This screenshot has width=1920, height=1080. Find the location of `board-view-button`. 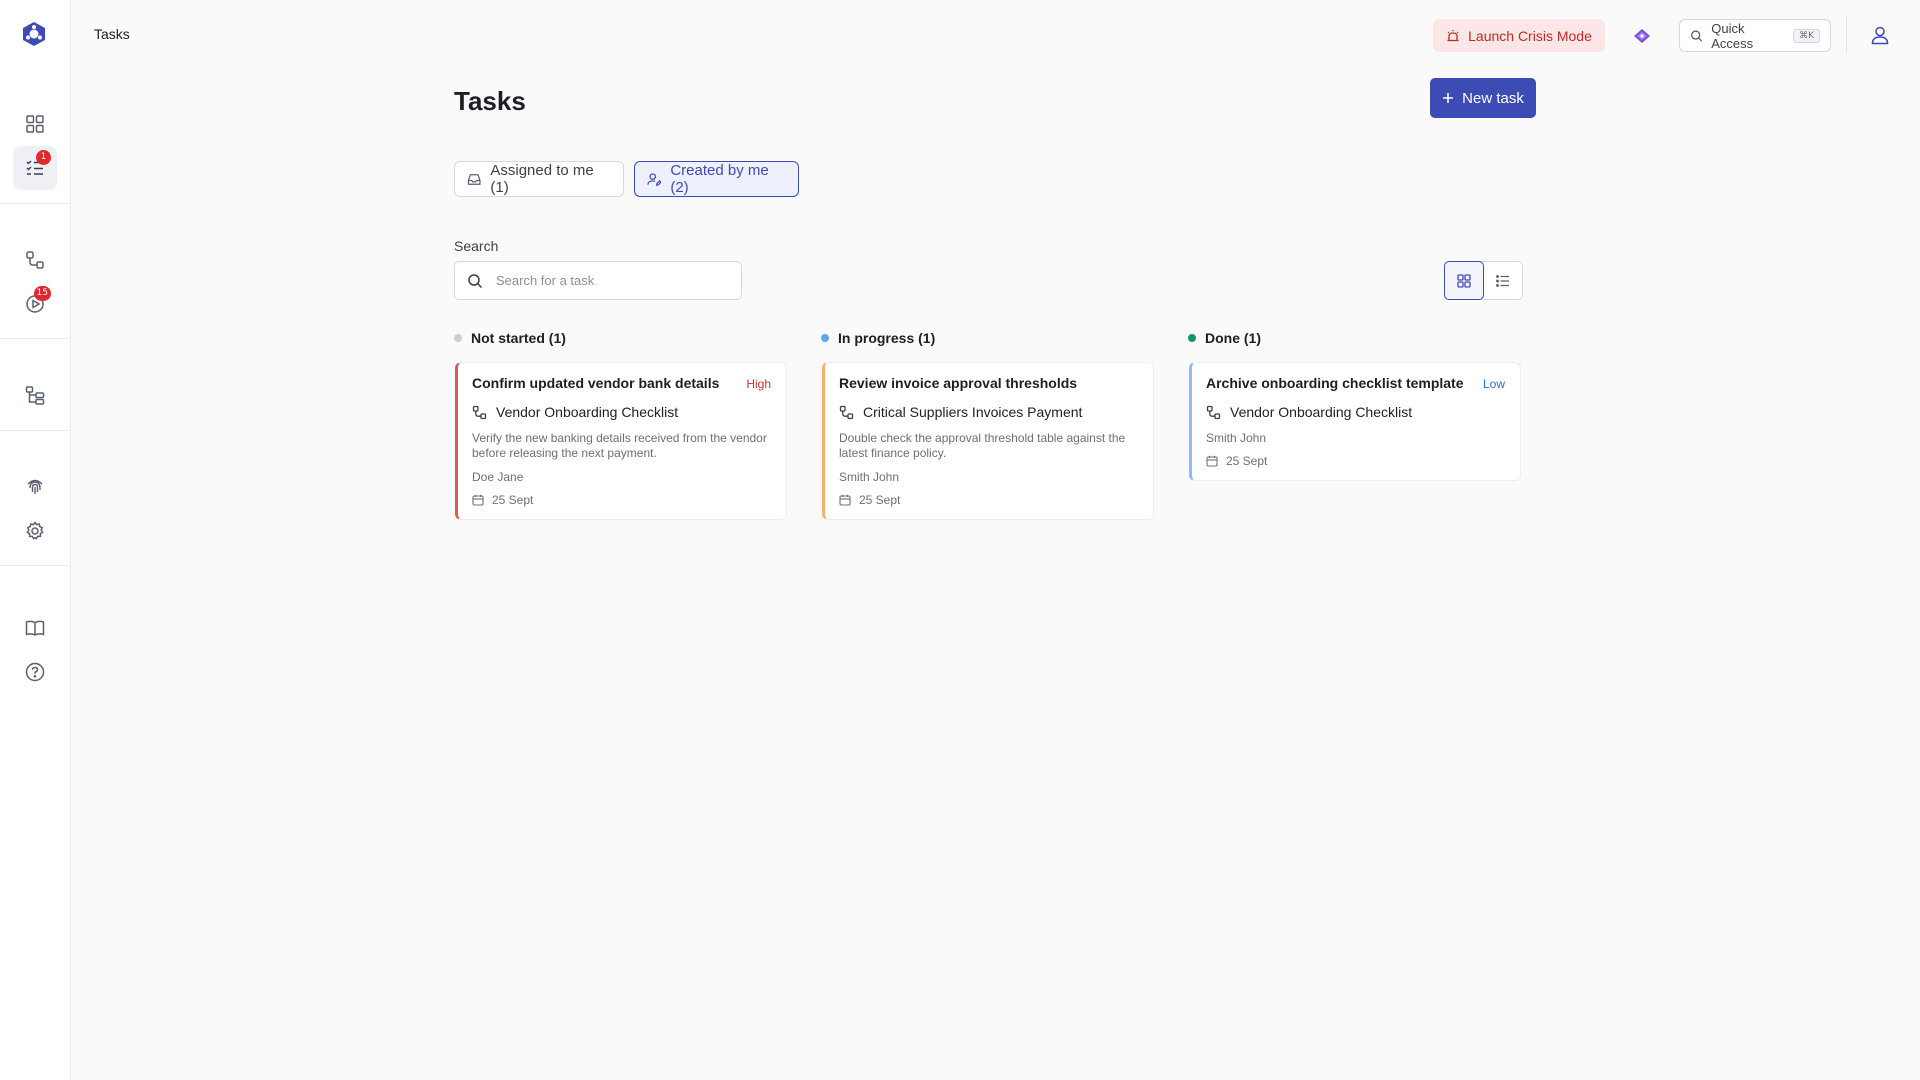

board-view-button is located at coordinates (1464, 280).